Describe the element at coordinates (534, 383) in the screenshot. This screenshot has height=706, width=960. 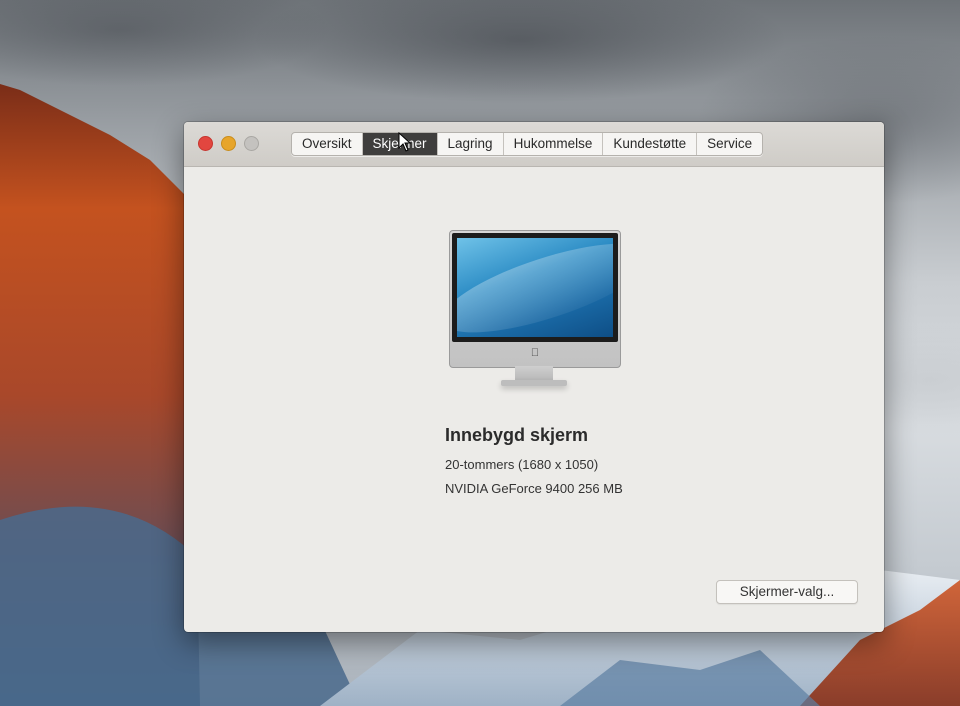
I see `imac-stand-foot` at that location.